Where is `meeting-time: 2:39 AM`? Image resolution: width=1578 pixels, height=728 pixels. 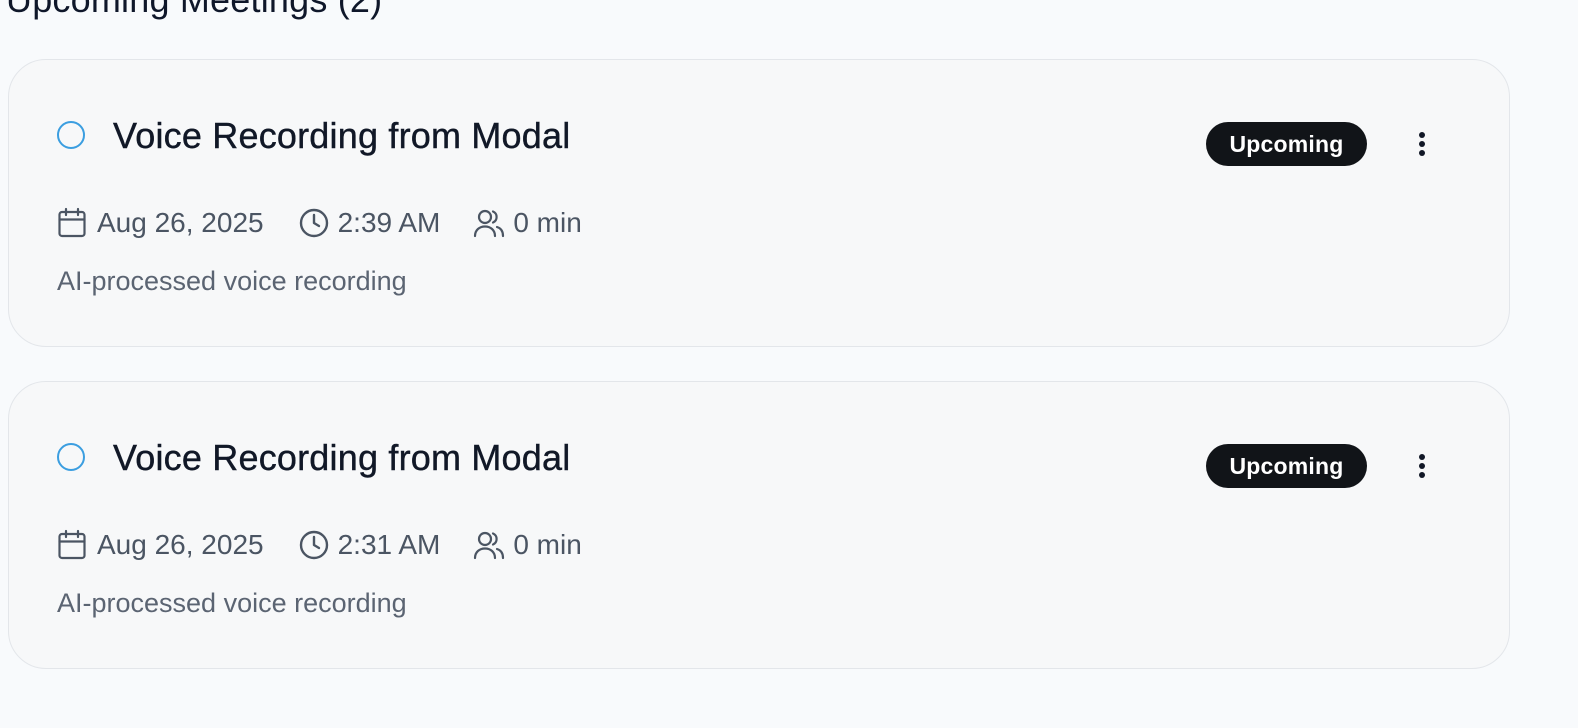 meeting-time: 2:39 AM is located at coordinates (369, 223).